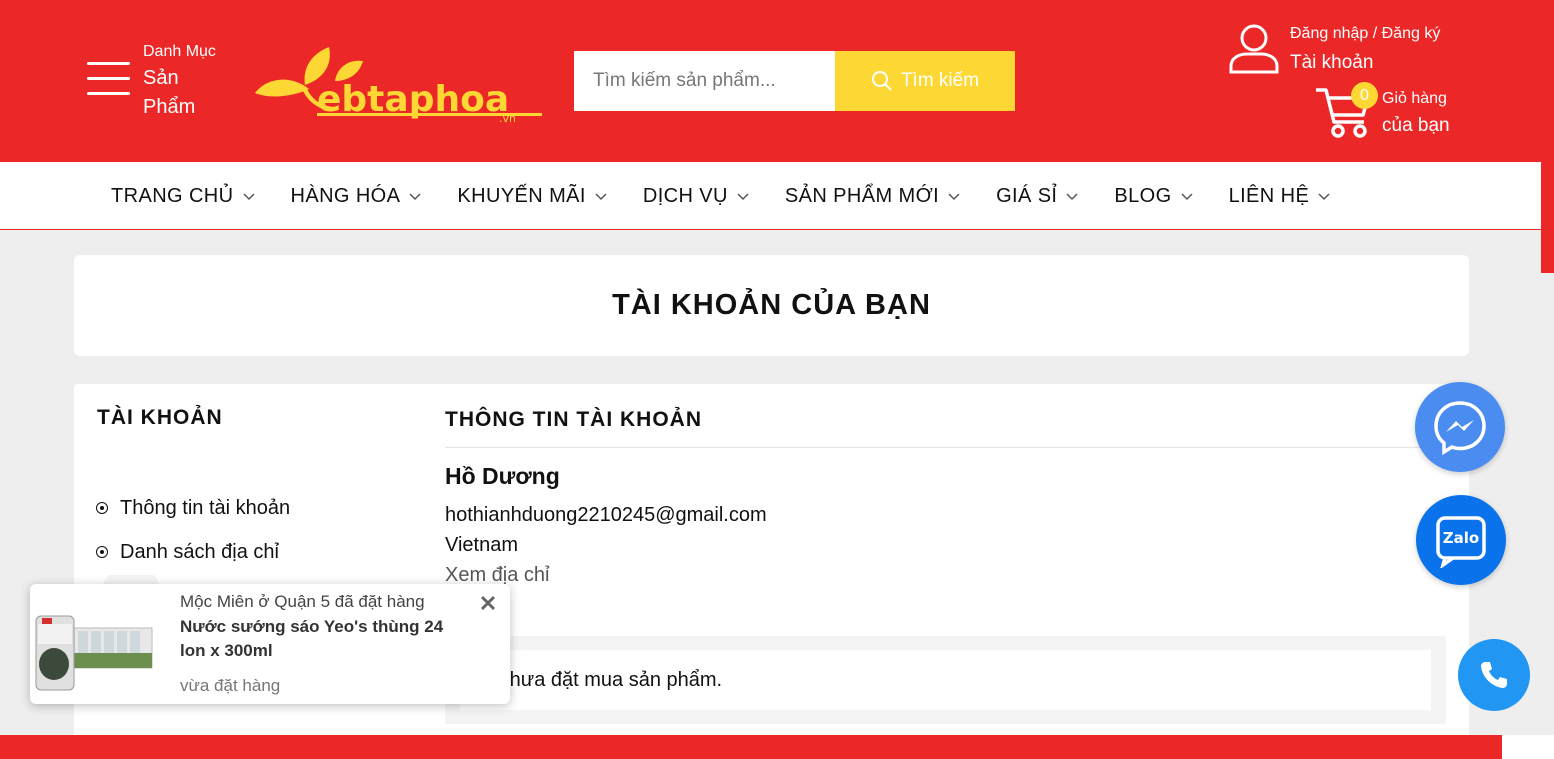  What do you see at coordinates (302, 601) in the screenshot?
I see `toast-buyer: Mộc Miên ở Quận 5 đã đặt hàng` at bounding box center [302, 601].